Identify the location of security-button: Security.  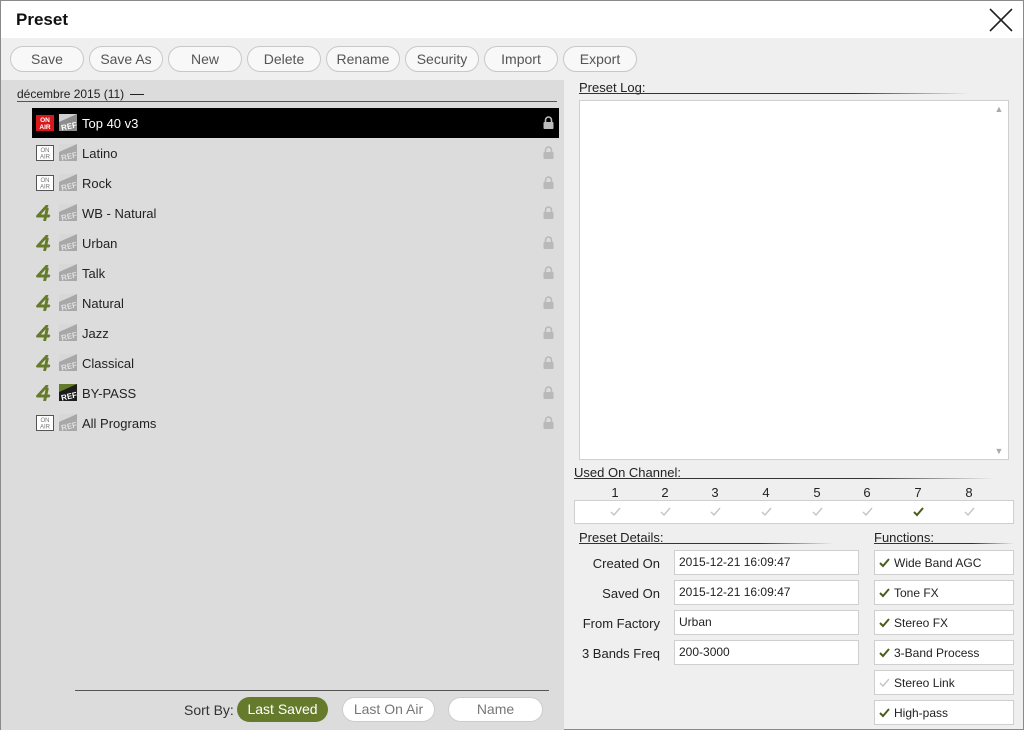
(442, 59).